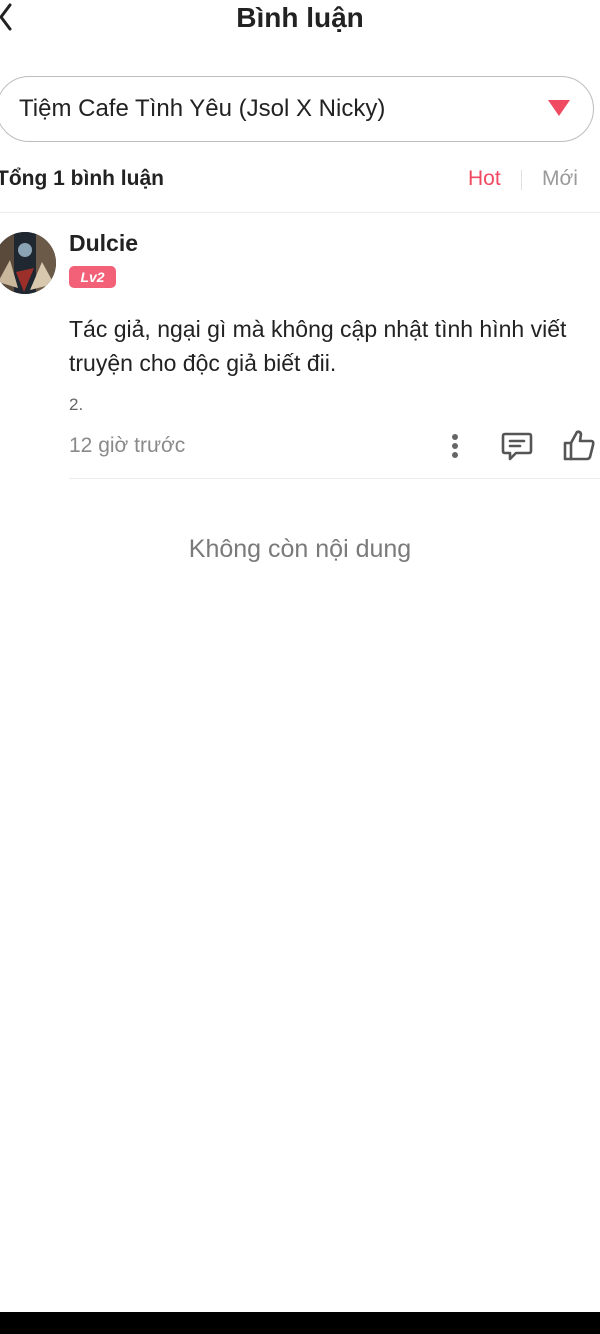  What do you see at coordinates (579, 445) in the screenshot?
I see `like-icon` at bounding box center [579, 445].